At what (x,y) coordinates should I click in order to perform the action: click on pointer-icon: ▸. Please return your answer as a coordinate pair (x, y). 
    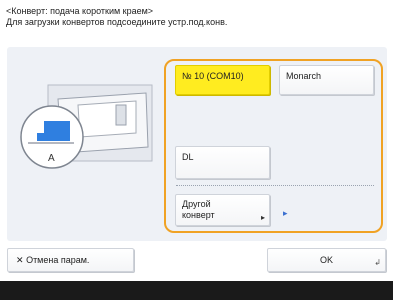
    Looking at the image, I should click on (285, 213).